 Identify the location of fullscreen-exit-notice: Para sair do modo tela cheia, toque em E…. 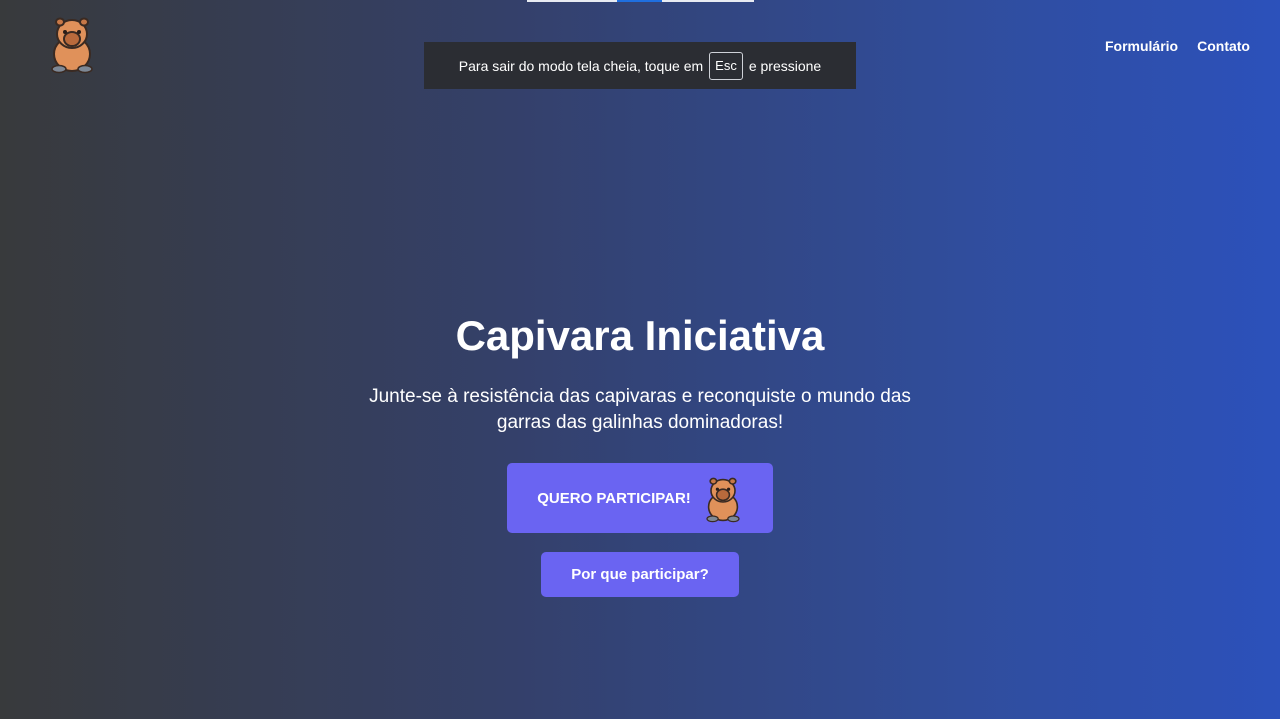
(640, 65).